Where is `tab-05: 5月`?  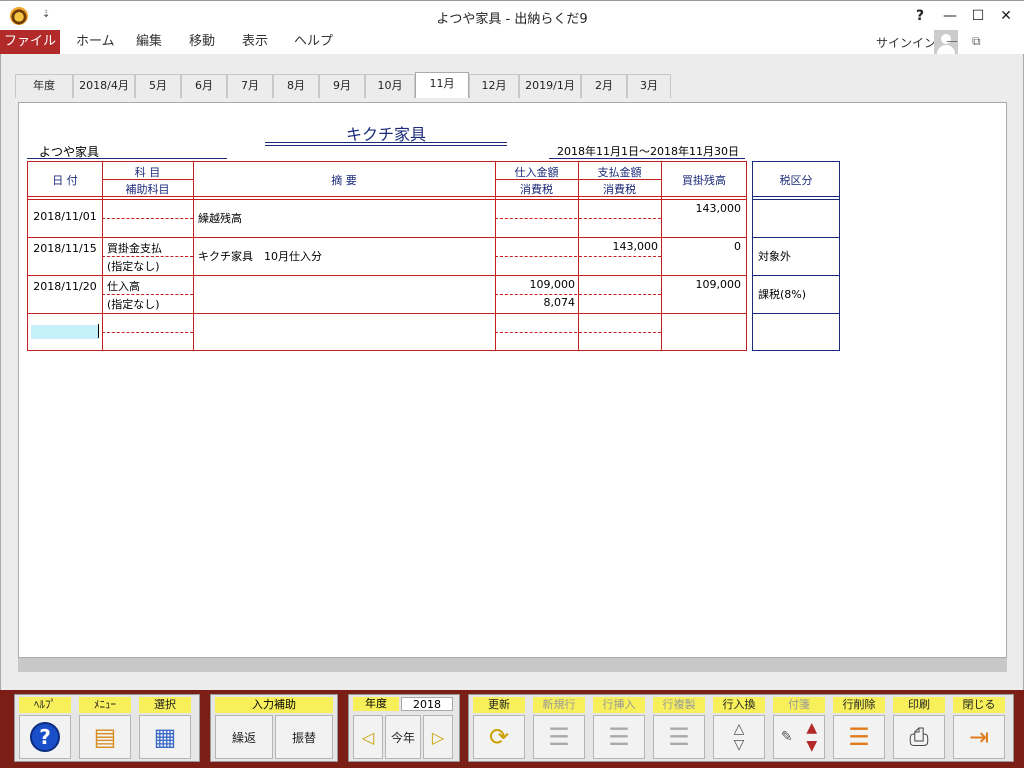
tab-05: 5月 is located at coordinates (158, 86).